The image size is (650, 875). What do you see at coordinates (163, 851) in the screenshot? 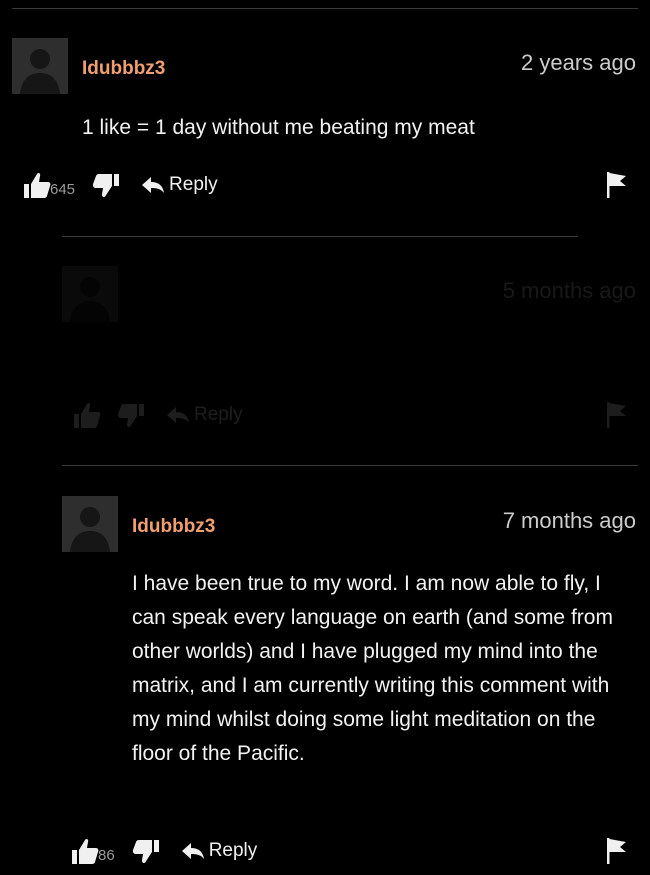
I see `comment-actions: 86 Reply` at bounding box center [163, 851].